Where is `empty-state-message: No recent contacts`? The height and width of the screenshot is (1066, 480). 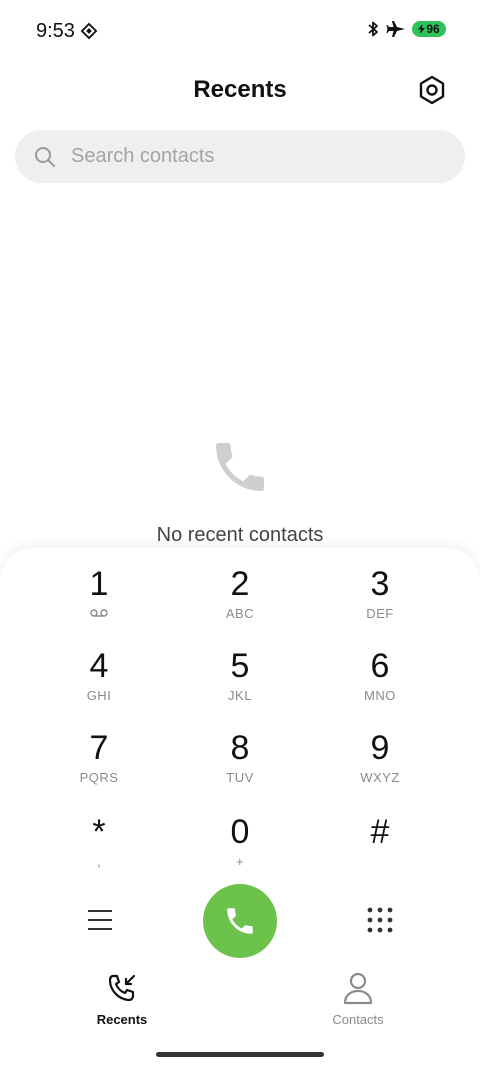 empty-state-message: No recent contacts is located at coordinates (240, 535).